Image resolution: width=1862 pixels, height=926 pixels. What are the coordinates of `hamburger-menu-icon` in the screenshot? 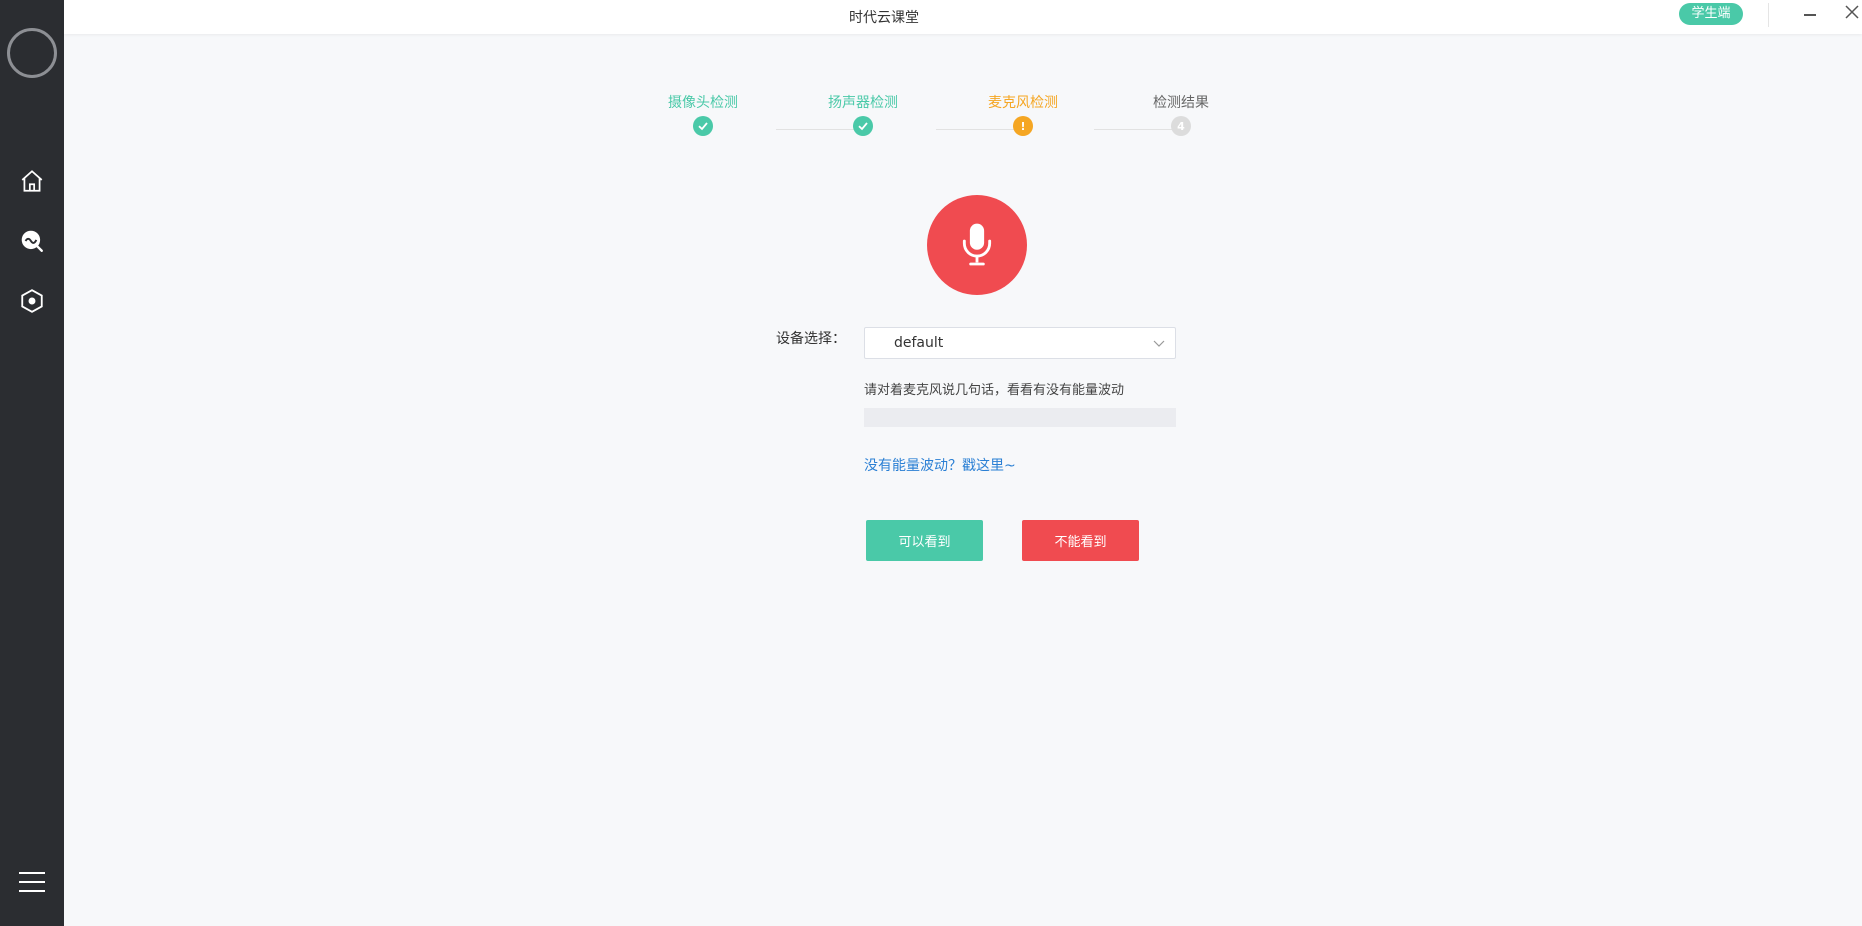 It's located at (32, 883).